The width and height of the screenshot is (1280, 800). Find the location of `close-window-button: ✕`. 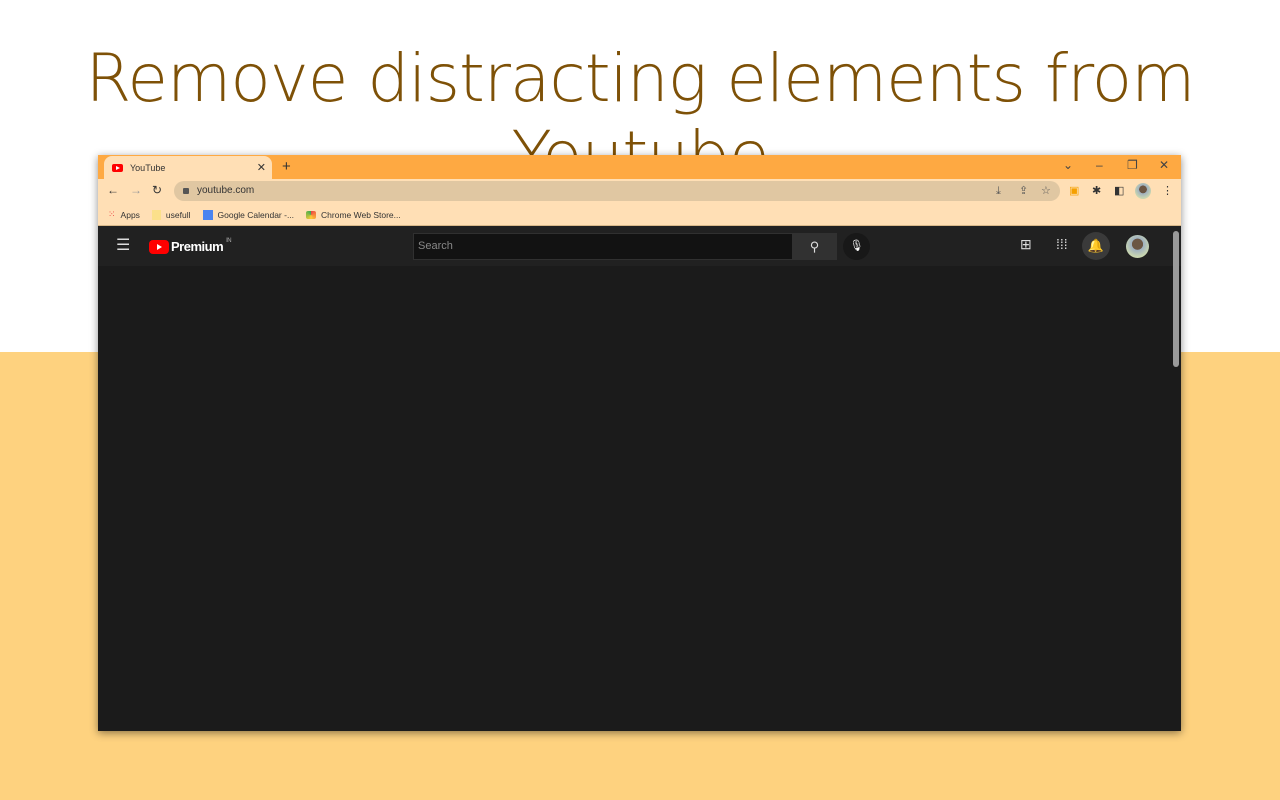

close-window-button: ✕ is located at coordinates (1164, 165).